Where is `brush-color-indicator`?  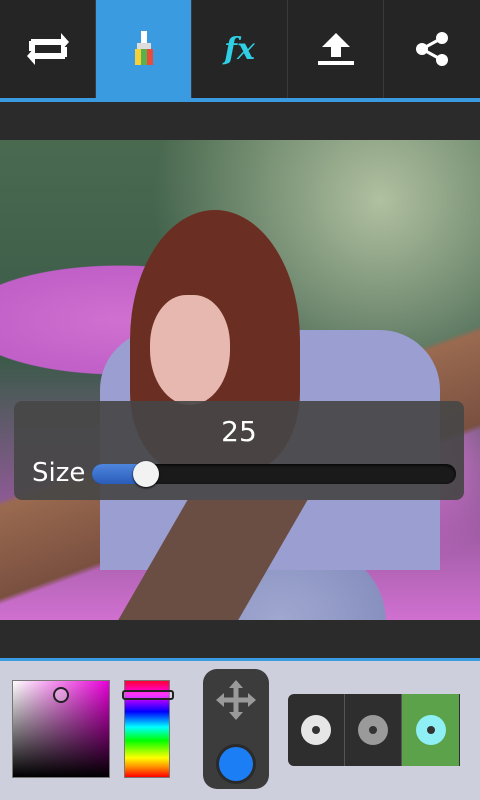 brush-color-indicator is located at coordinates (236, 764).